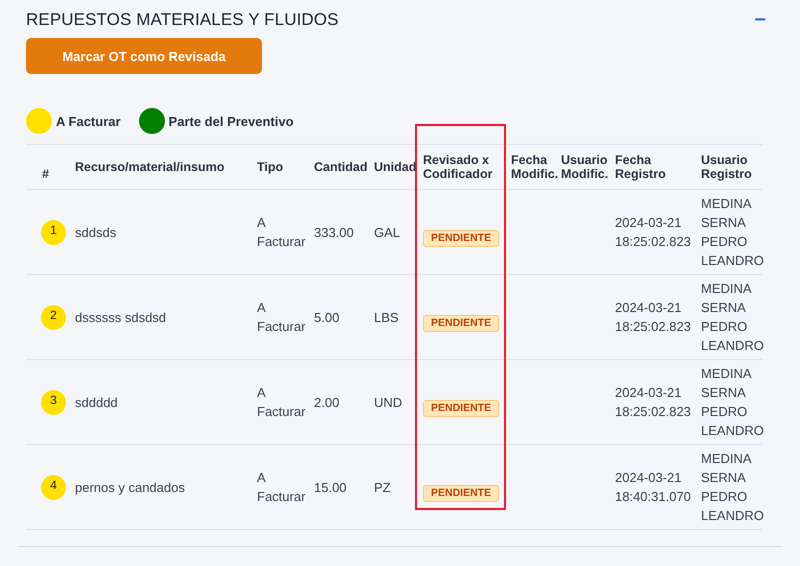  What do you see at coordinates (640, 167) in the screenshot?
I see `column-header: Fecha Registro` at bounding box center [640, 167].